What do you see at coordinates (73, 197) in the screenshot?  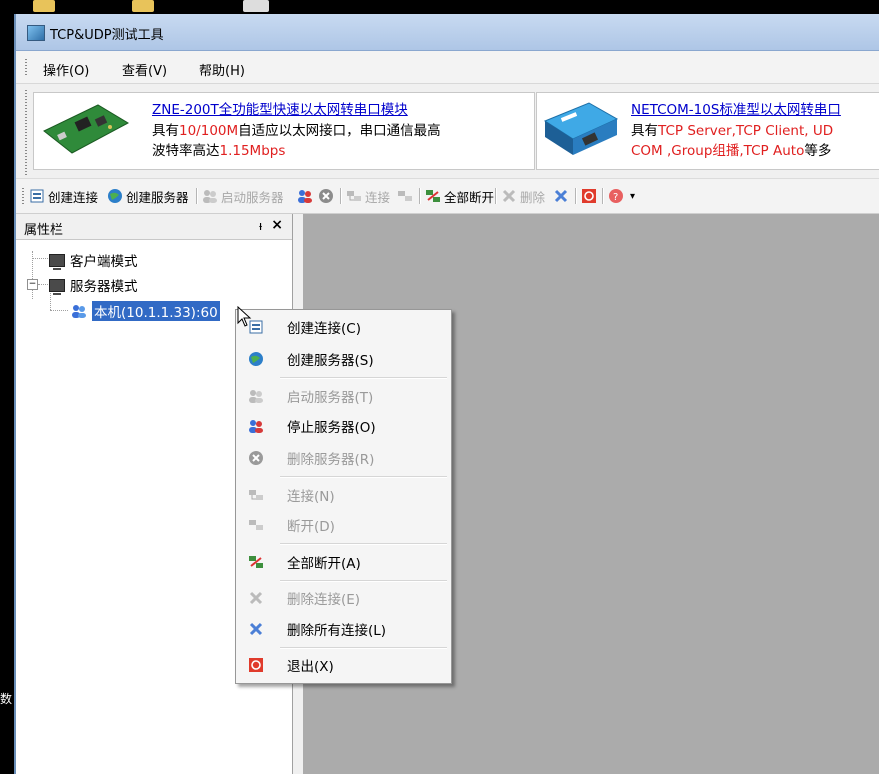 I see `tb-create-connection-label: 创建连接` at bounding box center [73, 197].